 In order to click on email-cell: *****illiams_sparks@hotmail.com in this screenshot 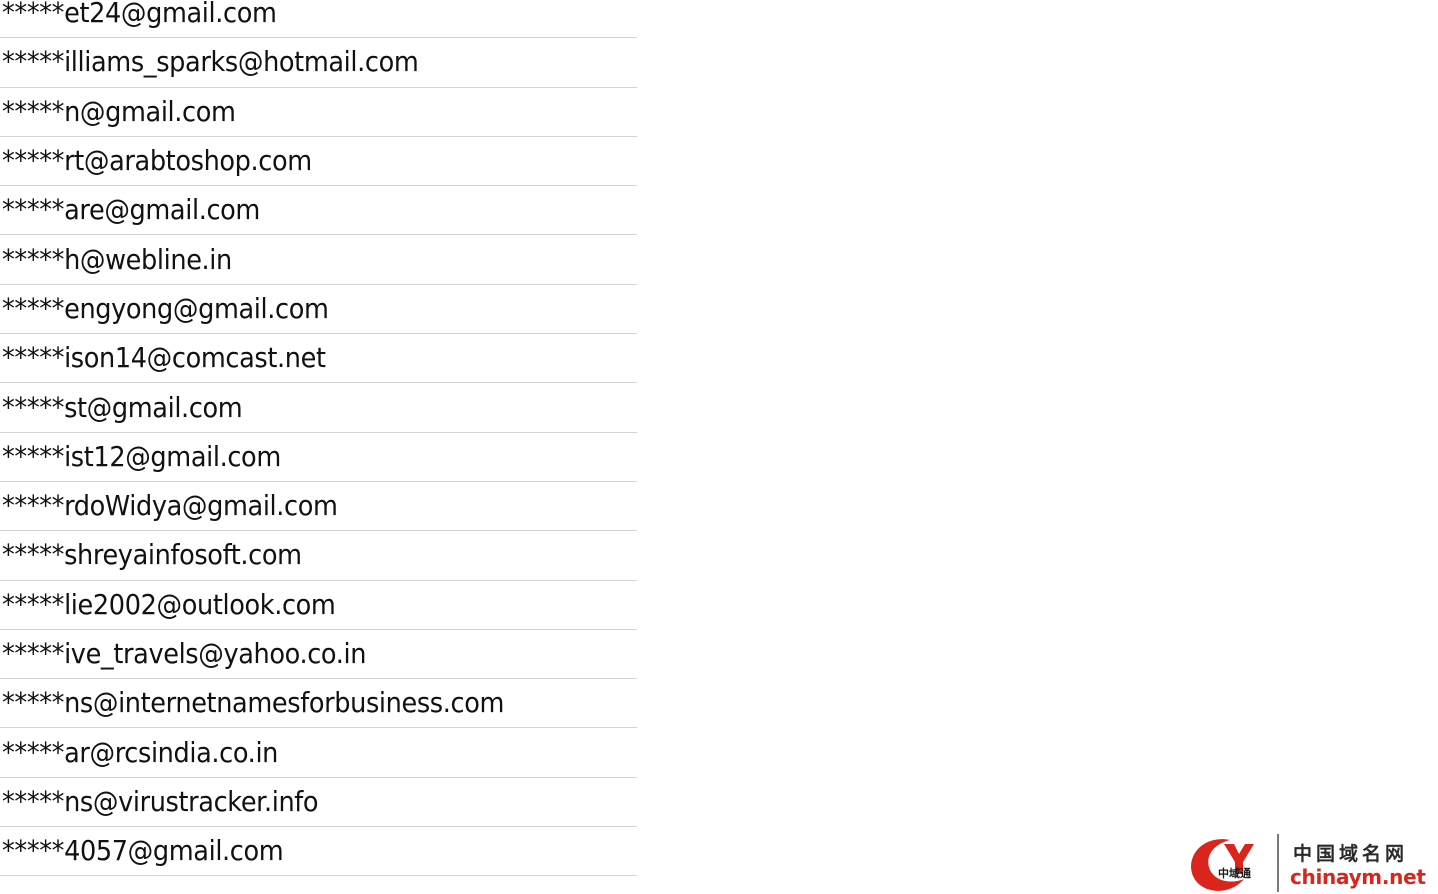, I will do `click(210, 62)`.